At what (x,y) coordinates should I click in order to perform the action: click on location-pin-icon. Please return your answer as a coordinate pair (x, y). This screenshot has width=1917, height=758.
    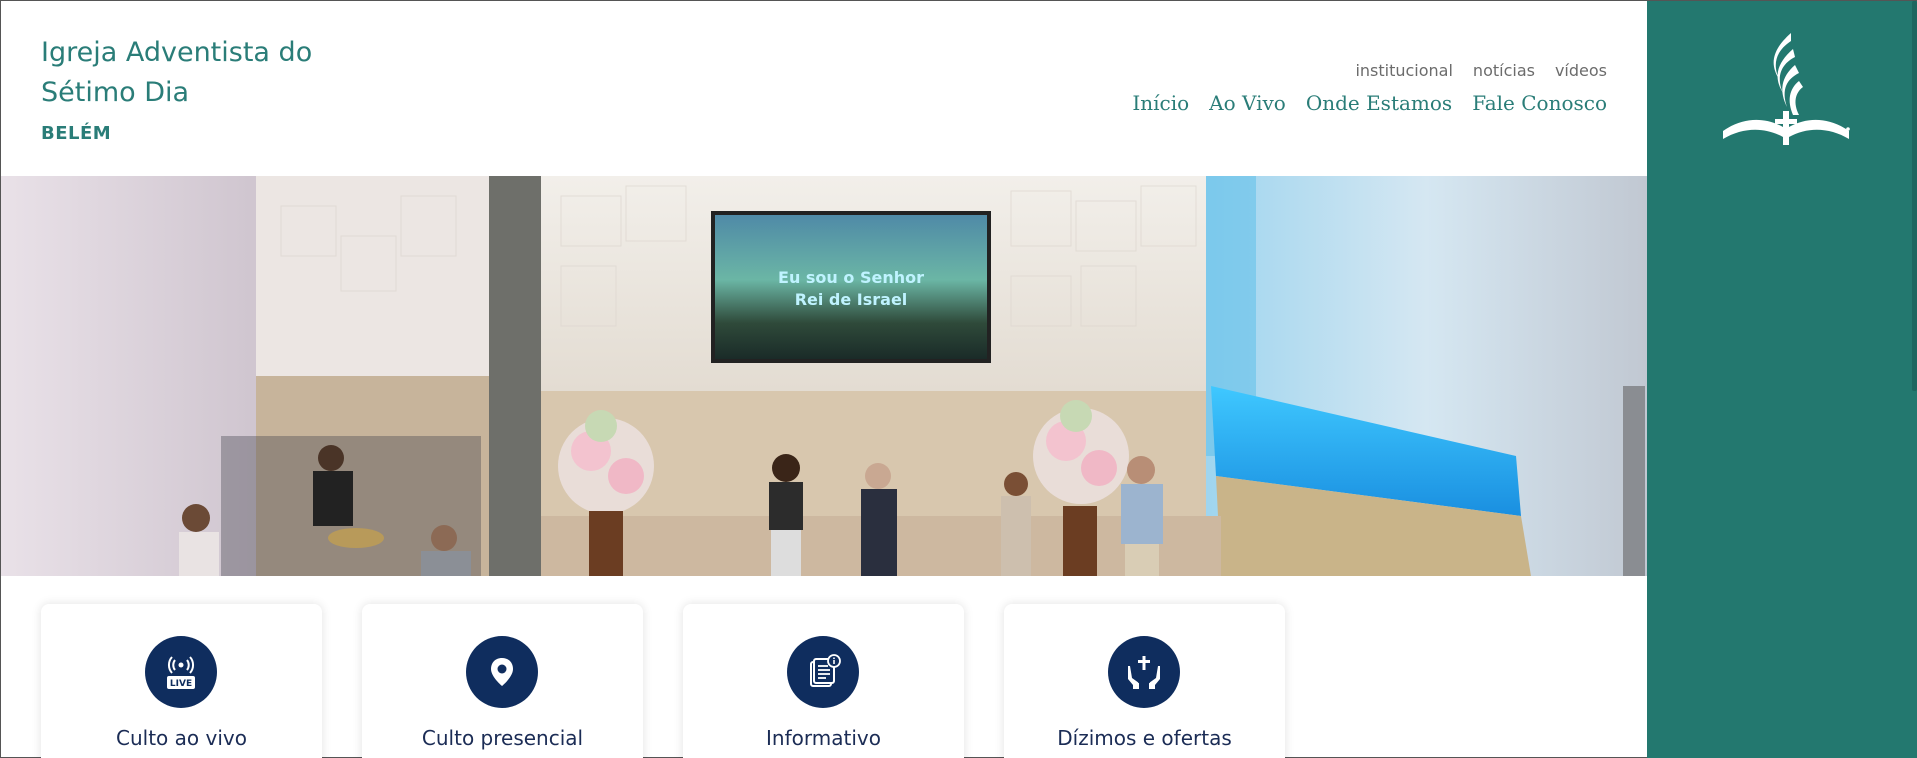
    Looking at the image, I should click on (502, 672).